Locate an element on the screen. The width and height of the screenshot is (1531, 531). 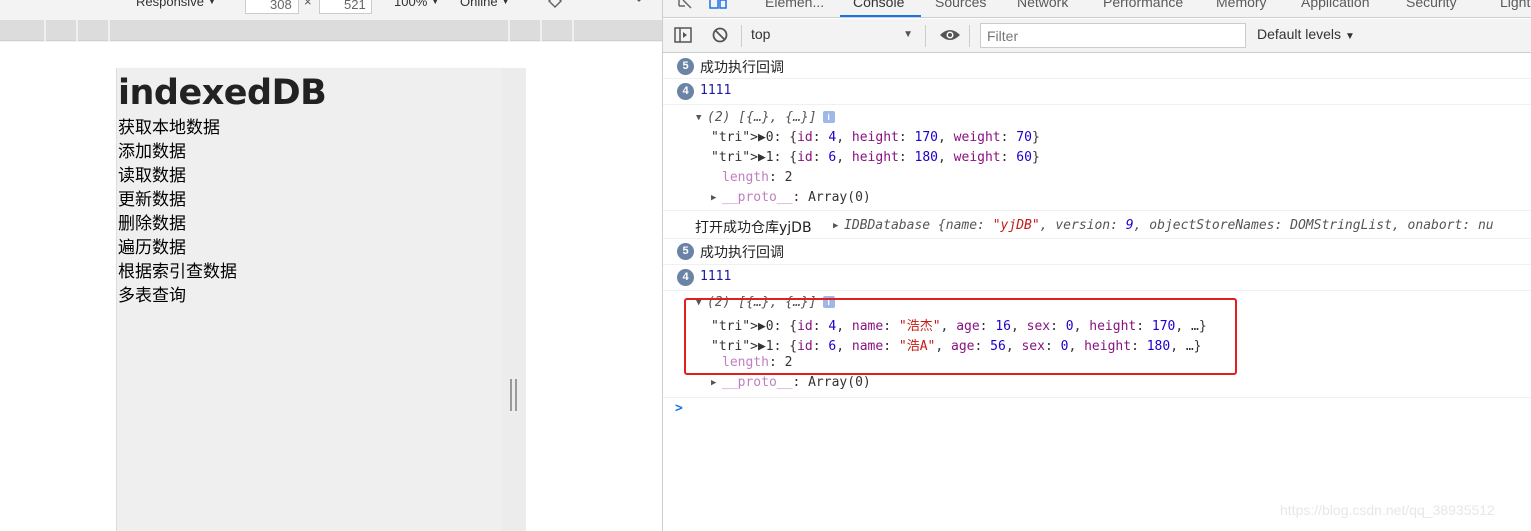
device-toolbar: Responsive ▼ 308 × 521 100% ▼ Online ▼ is located at coordinates (331, 8).